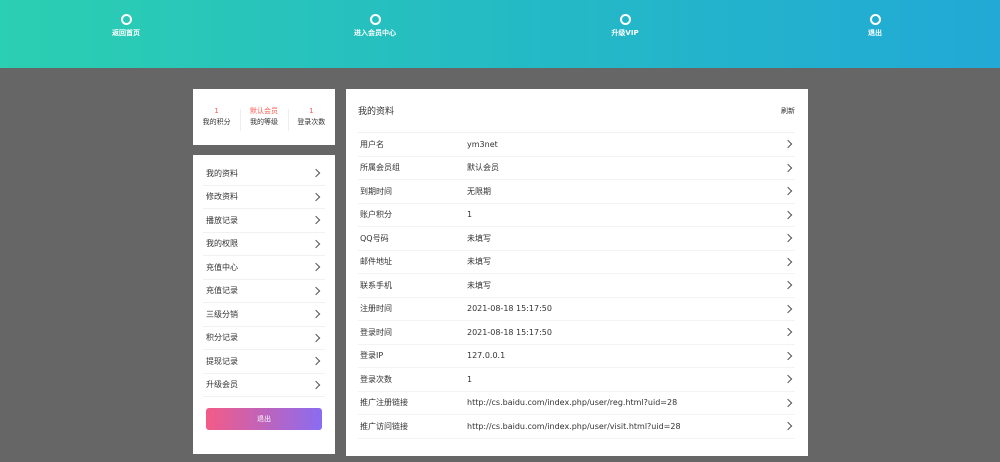 The width and height of the screenshot is (1000, 462). Describe the element at coordinates (576, 111) in the screenshot. I see `profile-header: 我的资料 刷新` at that location.